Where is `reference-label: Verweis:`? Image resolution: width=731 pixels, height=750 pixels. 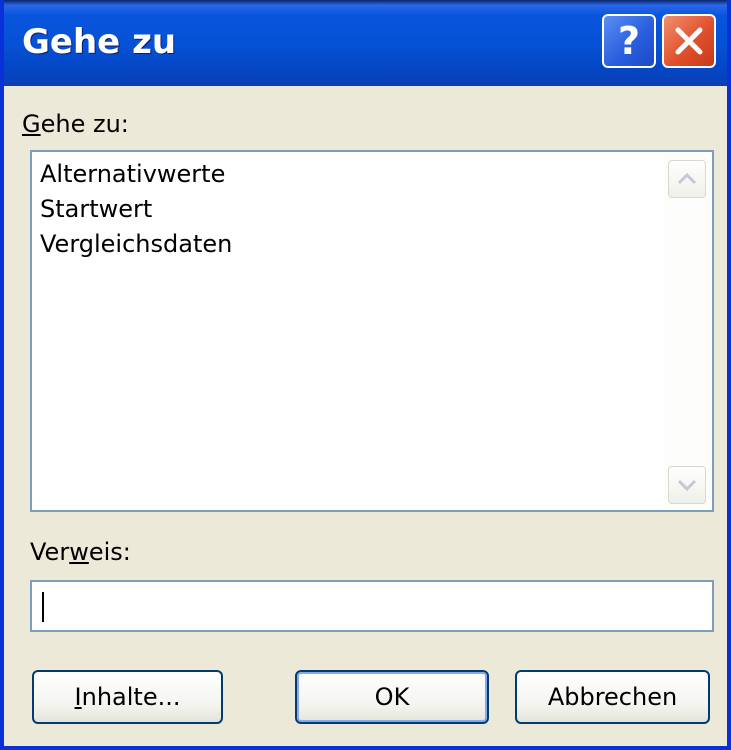 reference-label: Verweis: is located at coordinates (80, 552).